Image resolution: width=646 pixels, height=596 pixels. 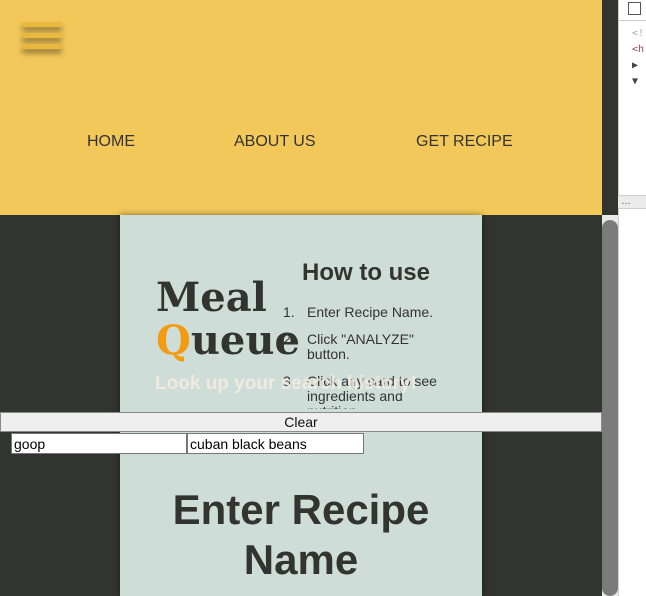 I want to click on clear-history-button: Clear, so click(x=301, y=422).